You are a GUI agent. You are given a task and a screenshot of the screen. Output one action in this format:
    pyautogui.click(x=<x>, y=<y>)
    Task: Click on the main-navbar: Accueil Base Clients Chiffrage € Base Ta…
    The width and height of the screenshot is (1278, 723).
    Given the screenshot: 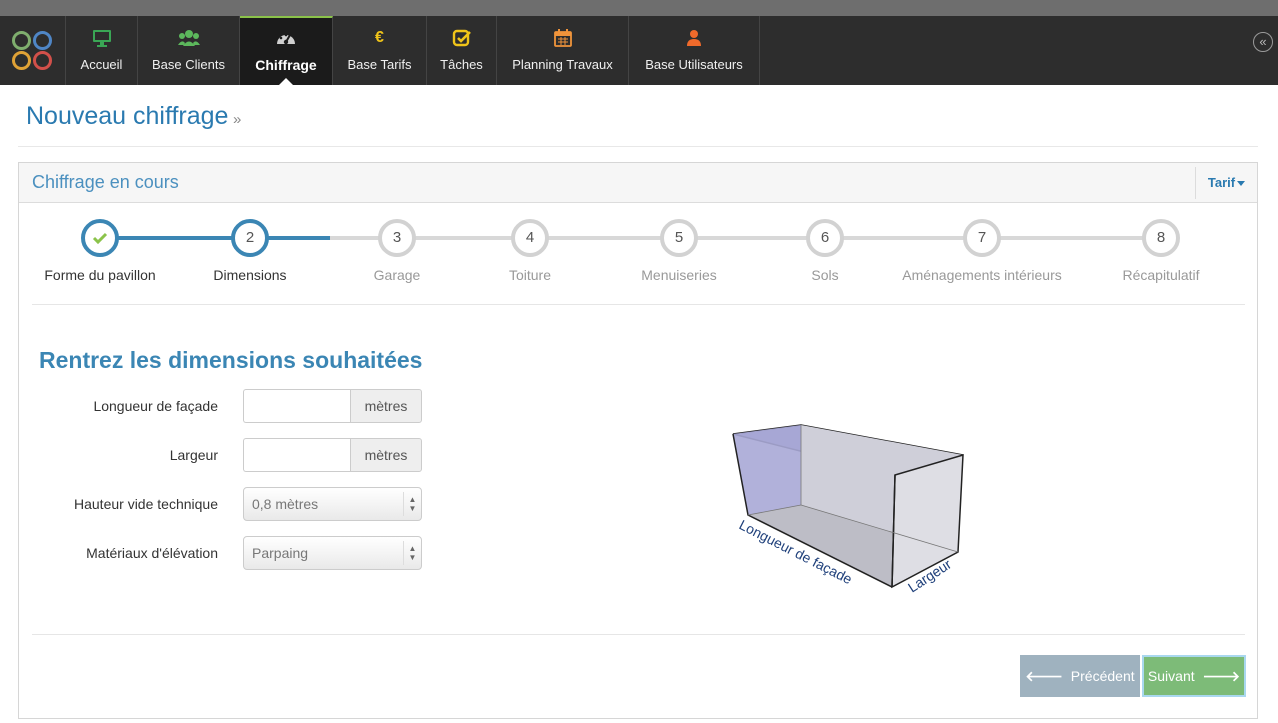 What is the action you would take?
    pyautogui.click(x=639, y=50)
    